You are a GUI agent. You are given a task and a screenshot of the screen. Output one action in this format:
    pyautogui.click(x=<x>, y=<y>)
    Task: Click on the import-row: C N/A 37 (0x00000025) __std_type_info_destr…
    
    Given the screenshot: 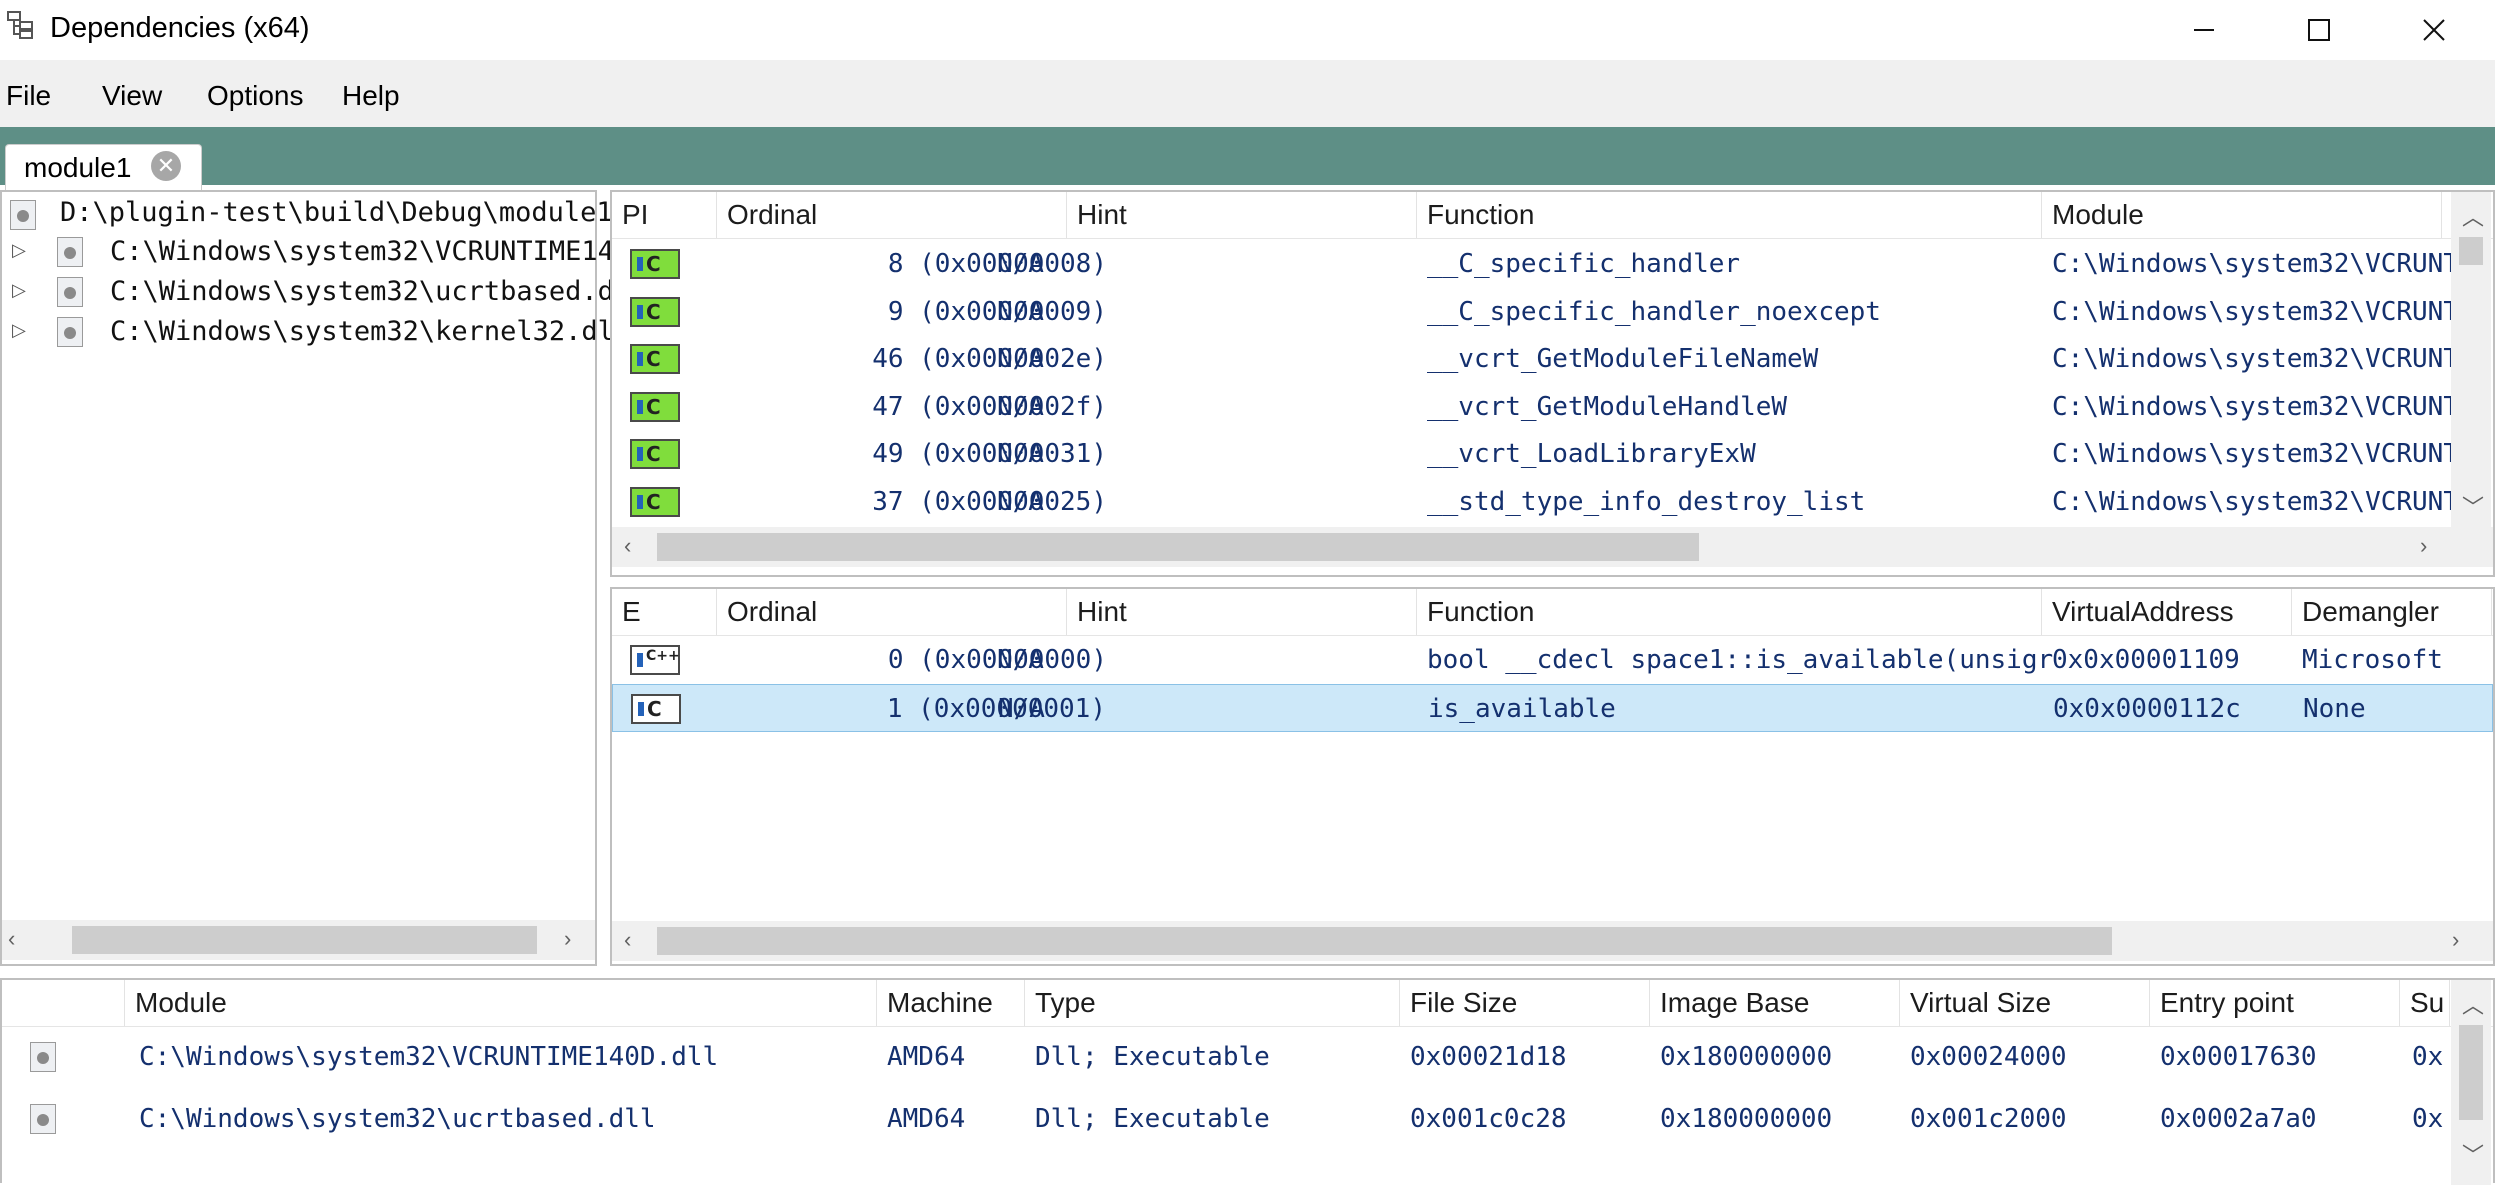 What is the action you would take?
    pyautogui.click(x=1535, y=502)
    